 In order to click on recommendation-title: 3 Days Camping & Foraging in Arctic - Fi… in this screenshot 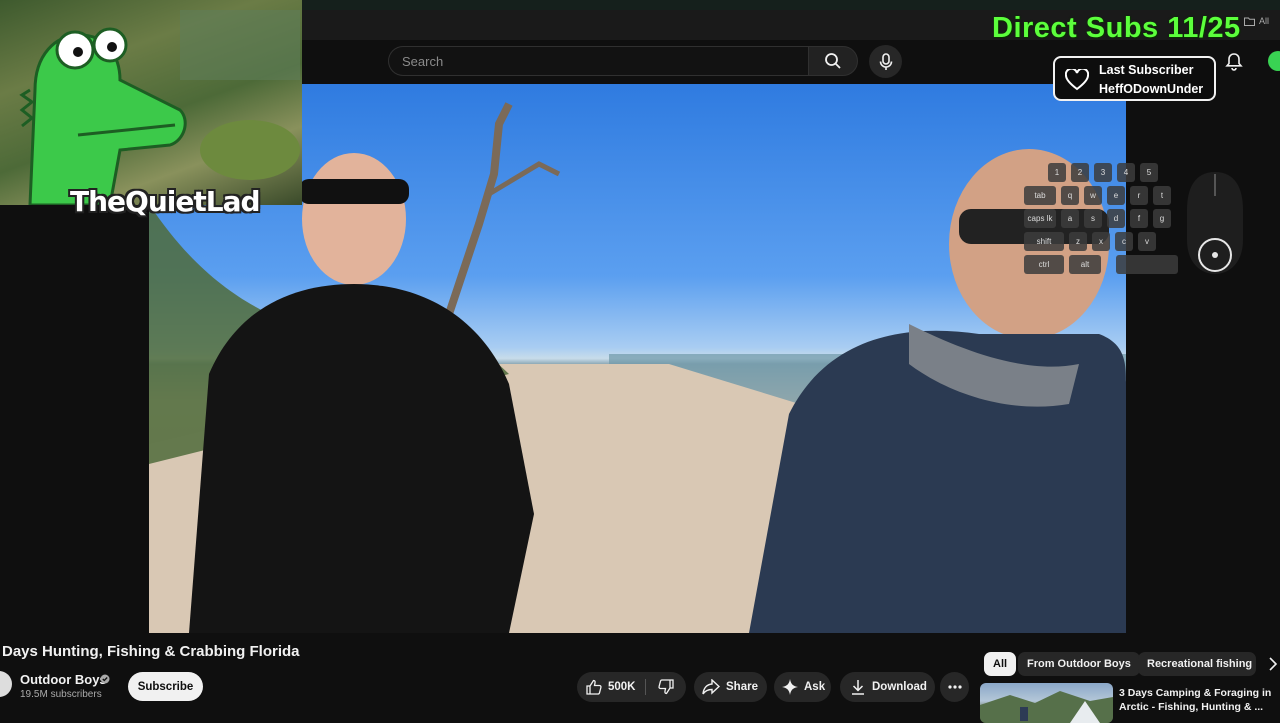, I will do `click(1198, 700)`.